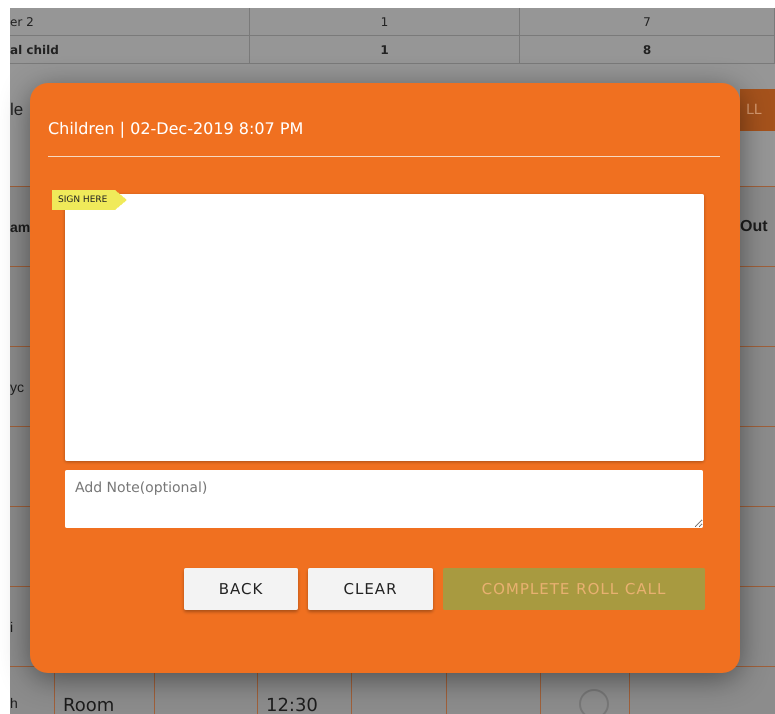 This screenshot has width=775, height=714. I want to click on note-field: Add Note(optional), so click(384, 499).